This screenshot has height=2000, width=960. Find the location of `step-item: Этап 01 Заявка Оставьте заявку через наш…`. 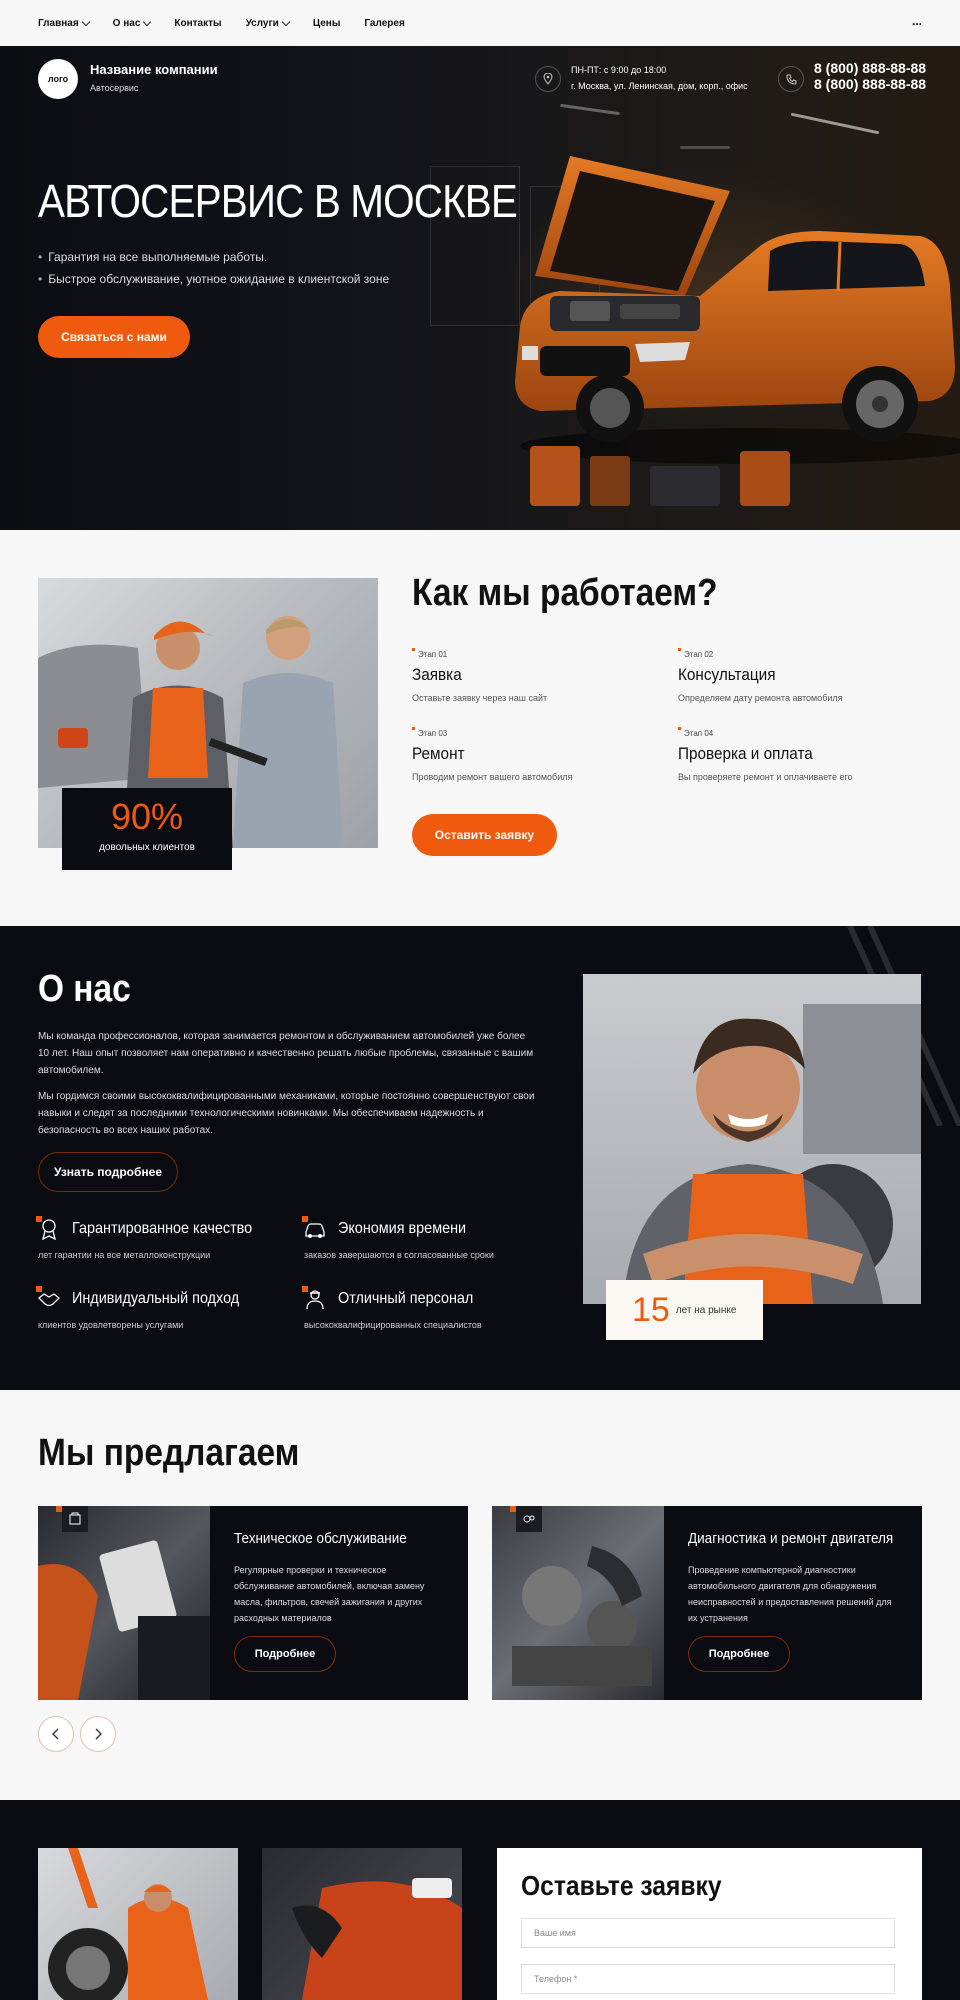

step-item: Этап 01 Заявка Оставьте заявку через наш… is located at coordinates (537, 675).